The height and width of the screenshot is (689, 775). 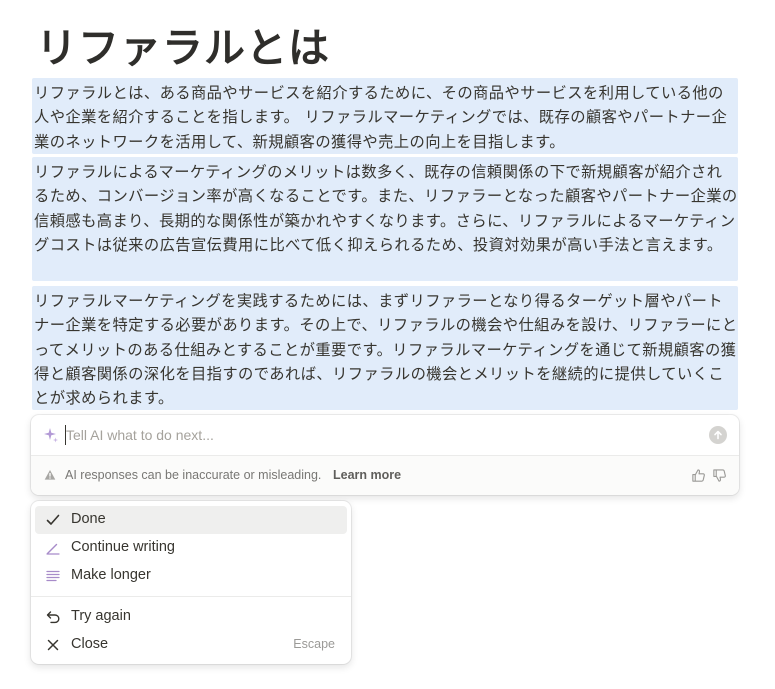 I want to click on warning-icon, so click(x=50, y=475).